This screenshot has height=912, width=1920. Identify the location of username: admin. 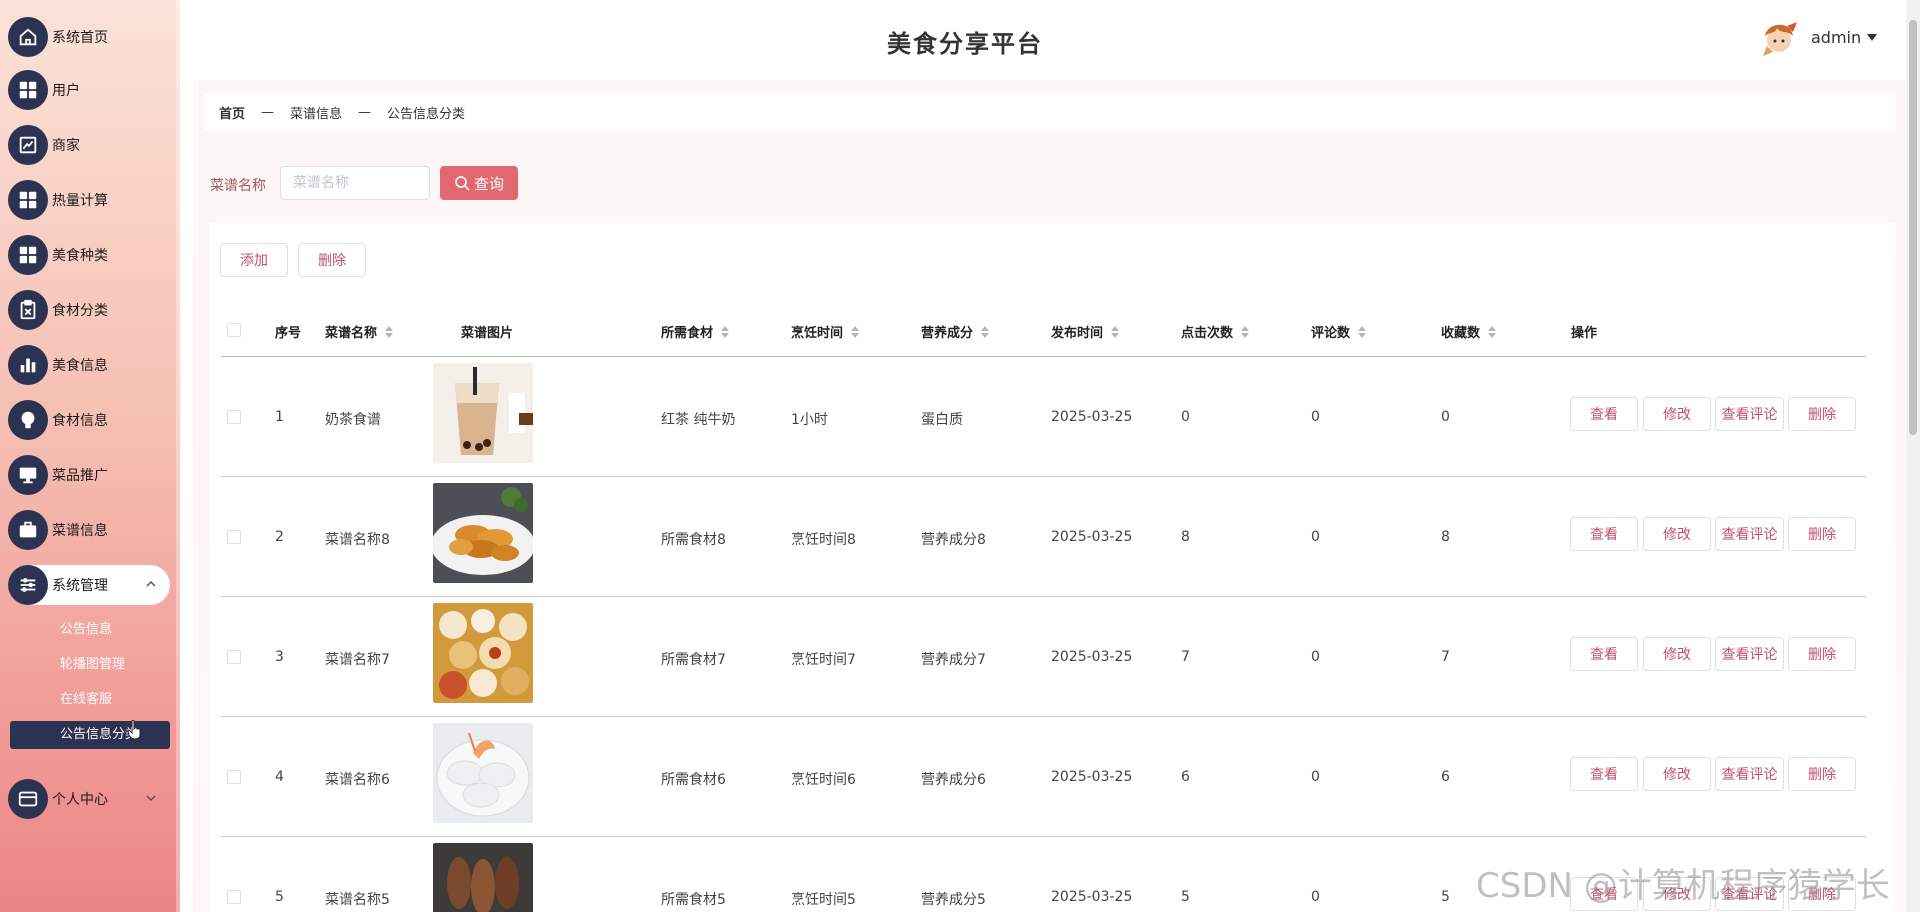
(1836, 37).